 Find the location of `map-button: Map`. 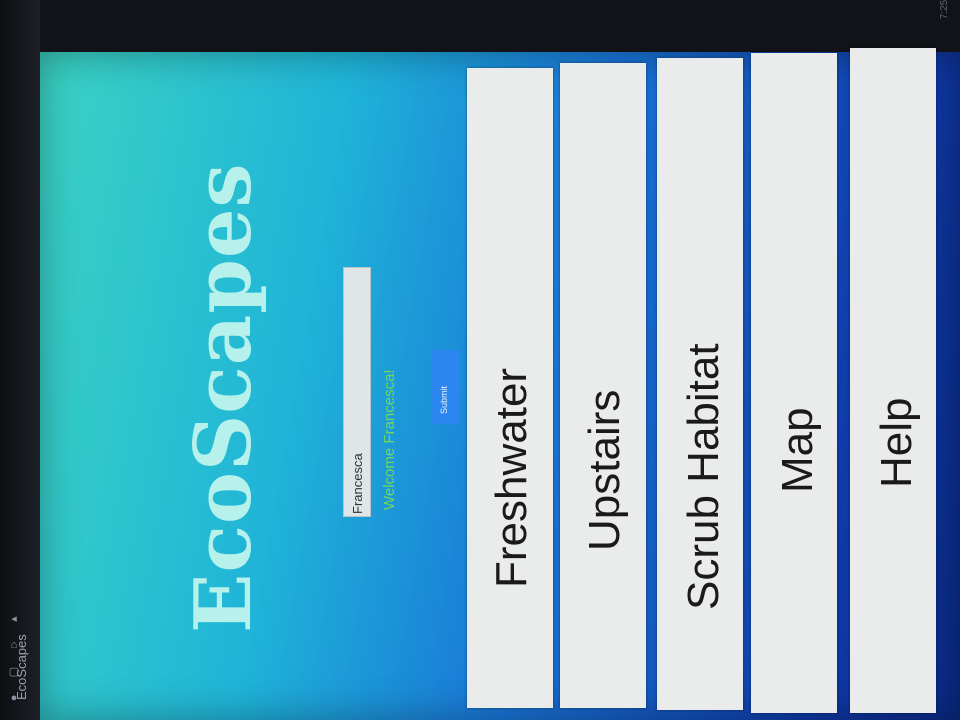

map-button: Map is located at coordinates (794, 383).